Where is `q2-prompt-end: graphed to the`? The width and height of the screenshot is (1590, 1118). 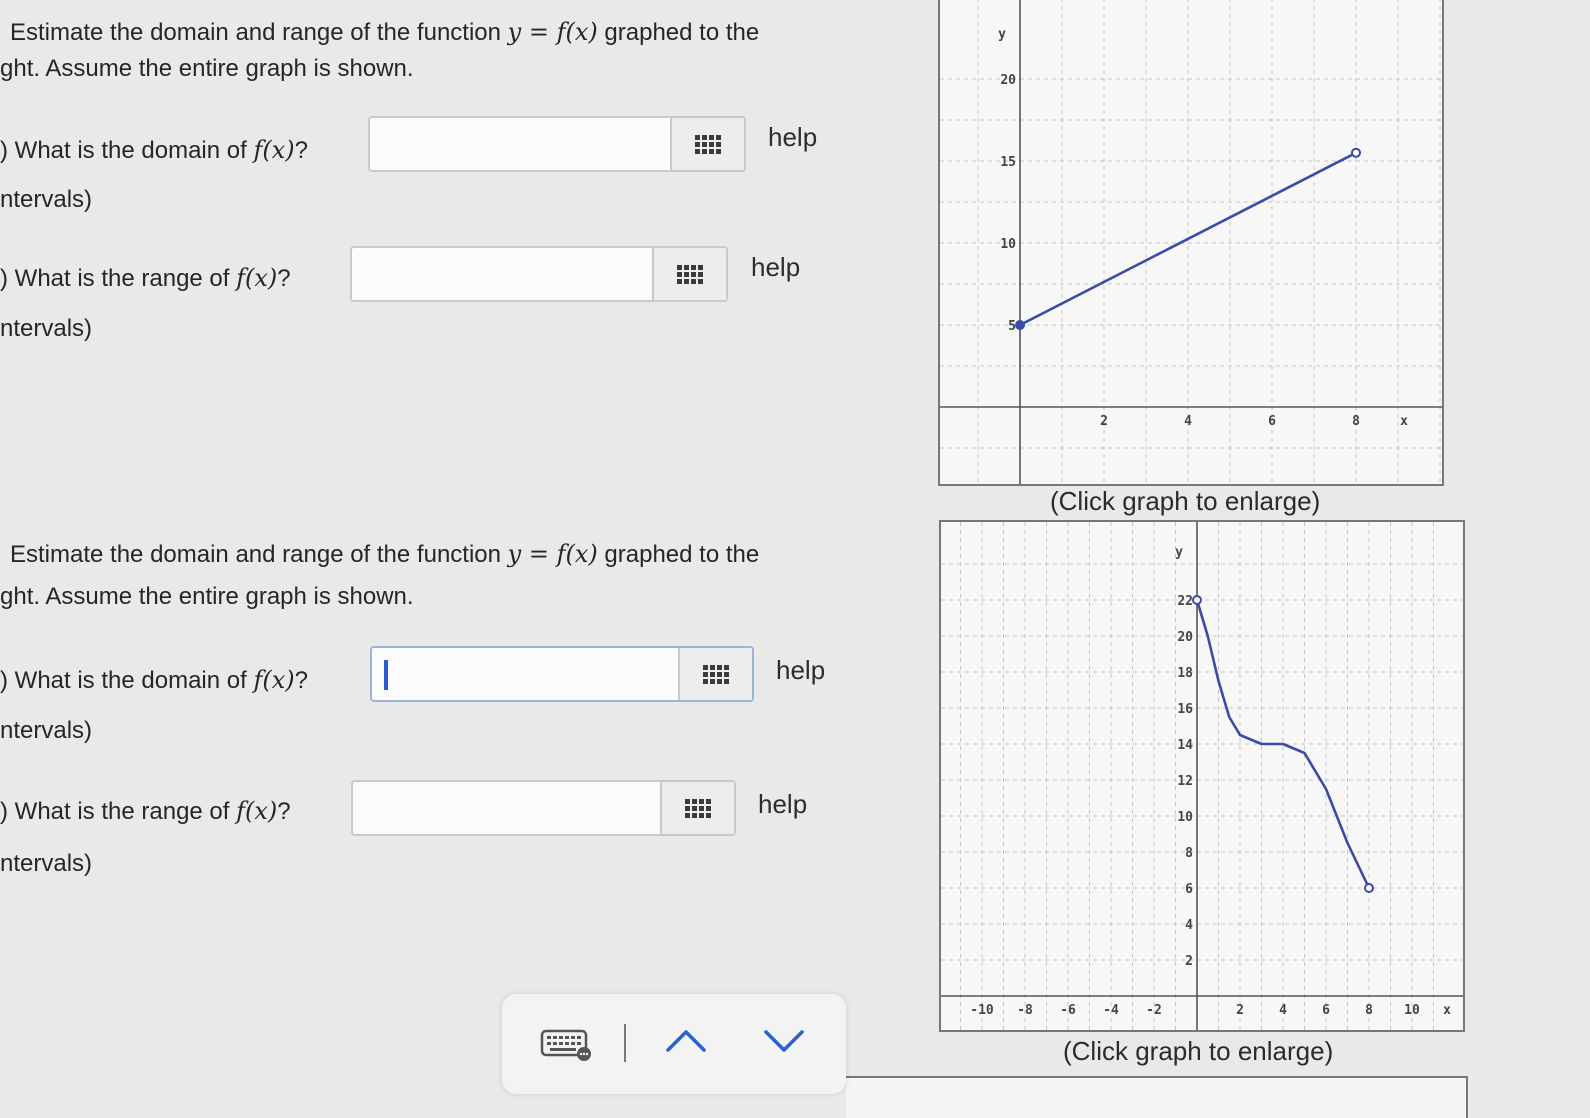
q2-prompt-end: graphed to the is located at coordinates (682, 554).